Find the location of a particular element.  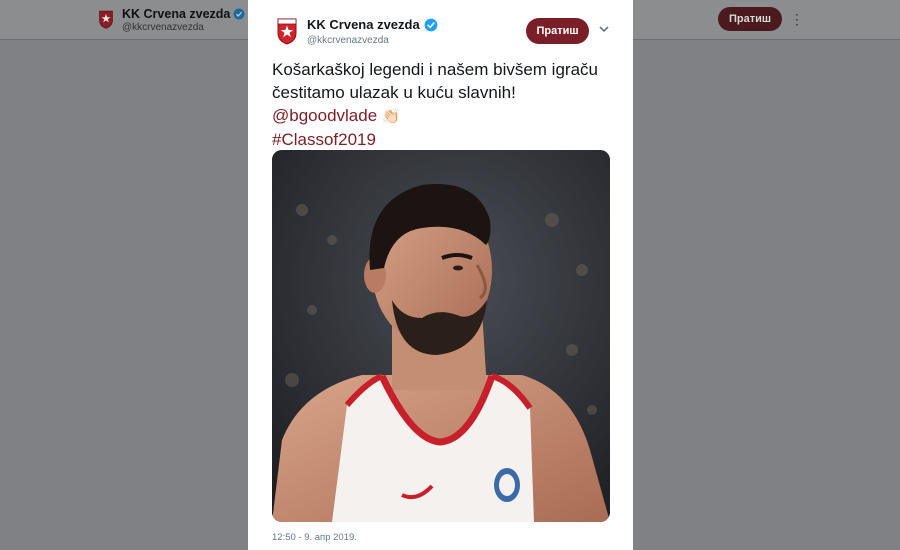

tweet-timestamp: 12:50 - 9. апр 2019. is located at coordinates (314, 537).